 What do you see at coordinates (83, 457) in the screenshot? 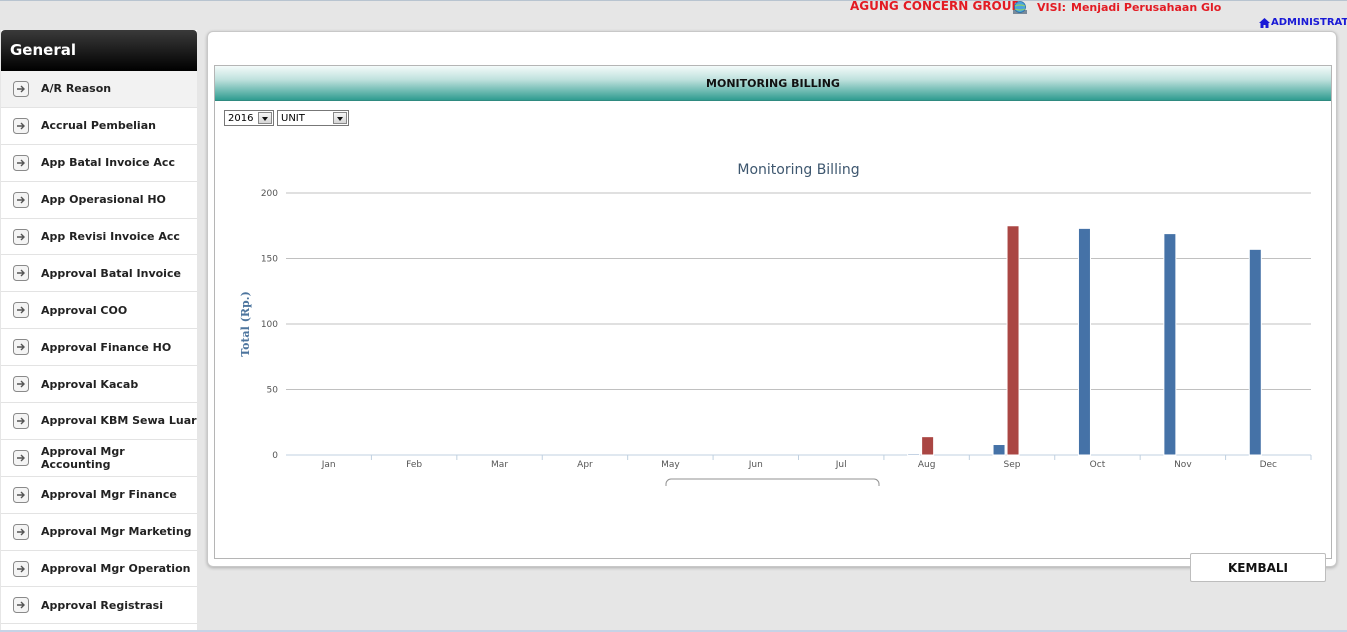
I see `sidebar-item-label: Approval Mgr Accounting` at bounding box center [83, 457].